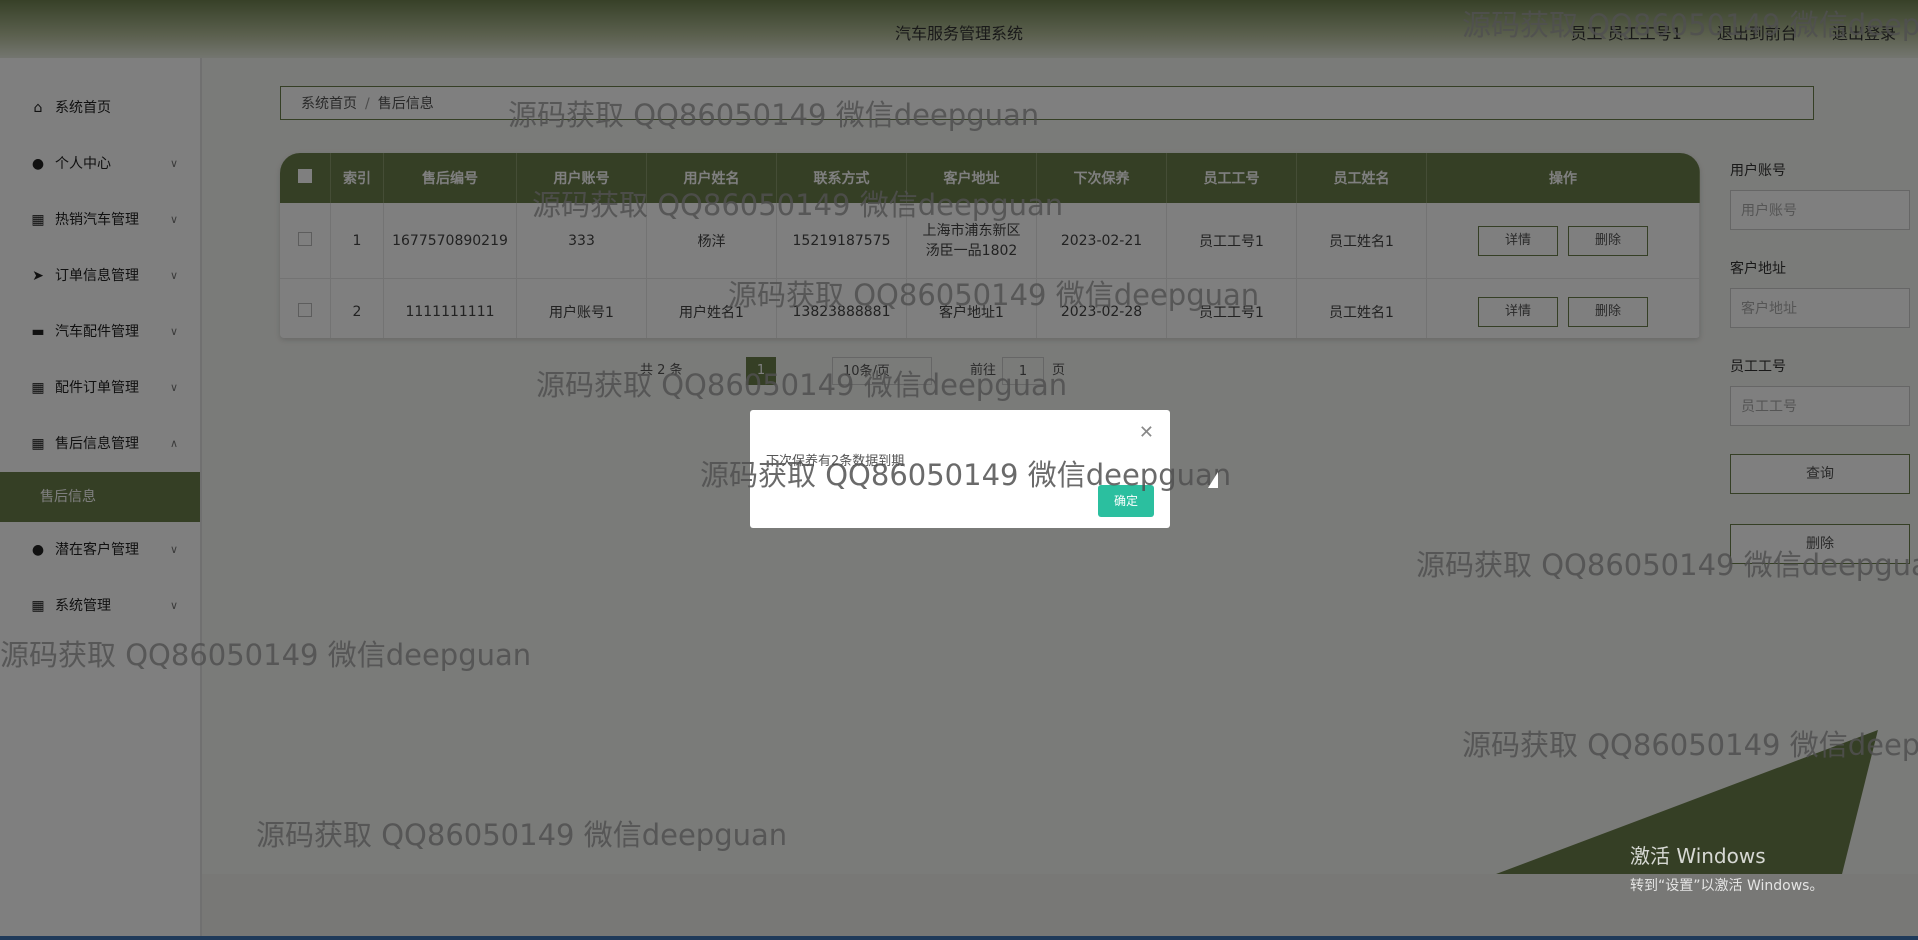  Describe the element at coordinates (1727, 886) in the screenshot. I see `activation-subtitle: 转到“设置”以激活 Windows。` at that location.